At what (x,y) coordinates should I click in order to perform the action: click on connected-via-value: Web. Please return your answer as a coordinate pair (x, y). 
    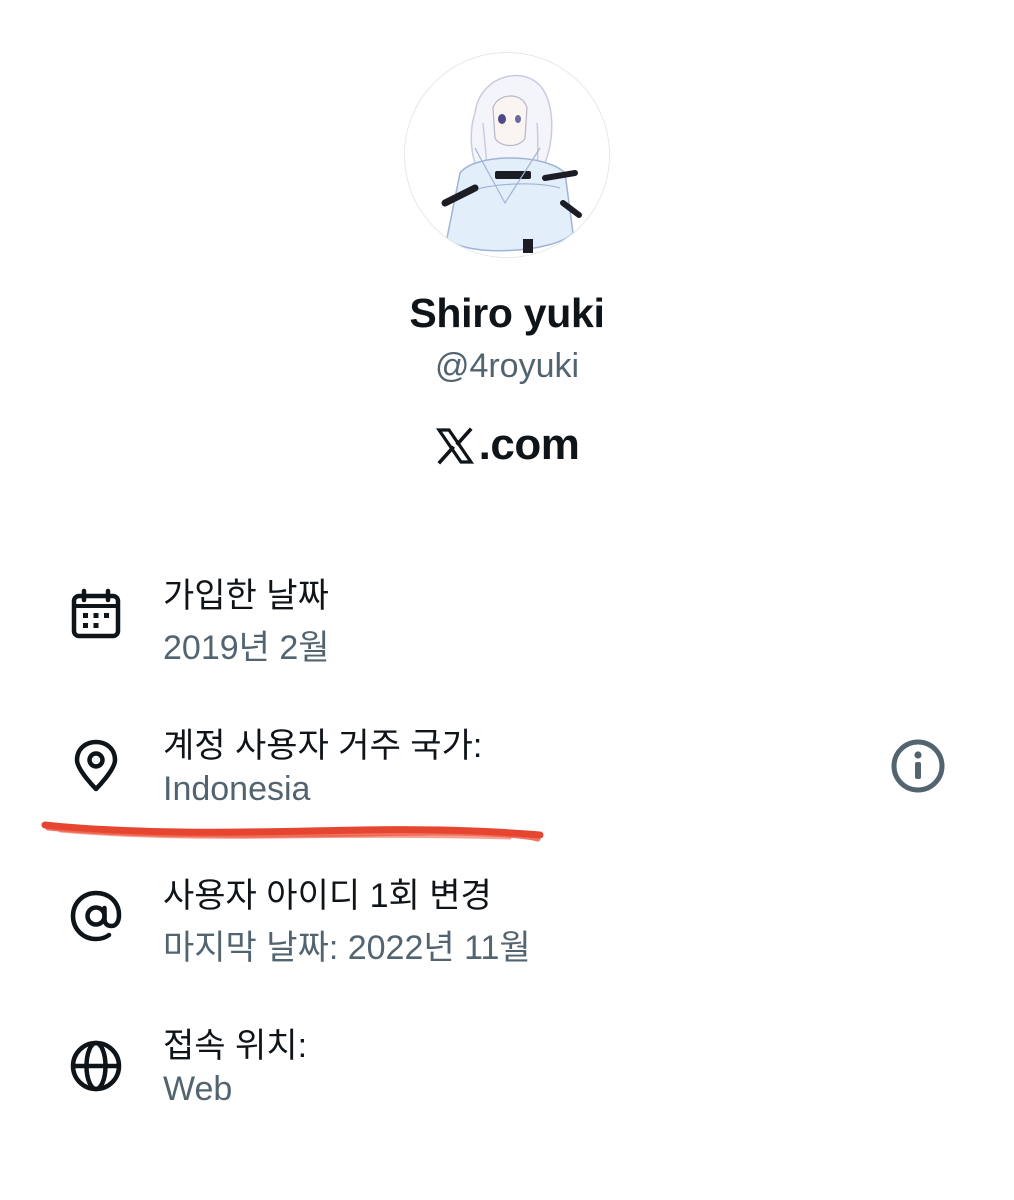
    Looking at the image, I should click on (198, 1089).